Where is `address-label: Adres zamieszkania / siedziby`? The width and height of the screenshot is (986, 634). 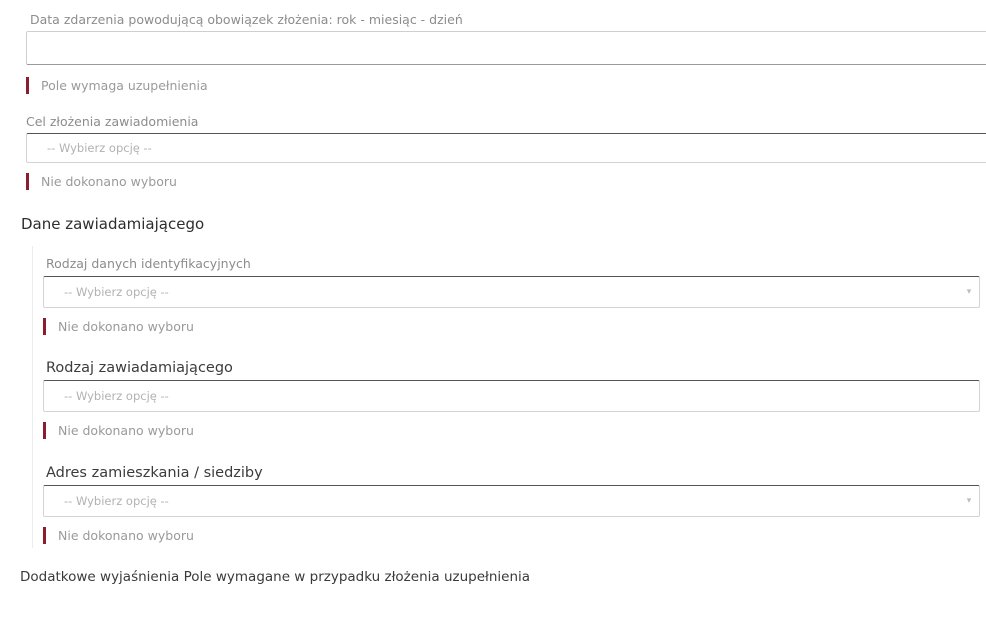
address-label: Adres zamieszkania / siedziby is located at coordinates (154, 473).